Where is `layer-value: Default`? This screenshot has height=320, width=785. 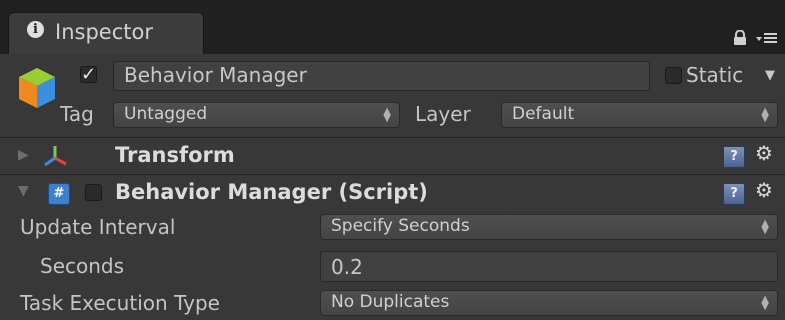
layer-value: Default is located at coordinates (543, 114).